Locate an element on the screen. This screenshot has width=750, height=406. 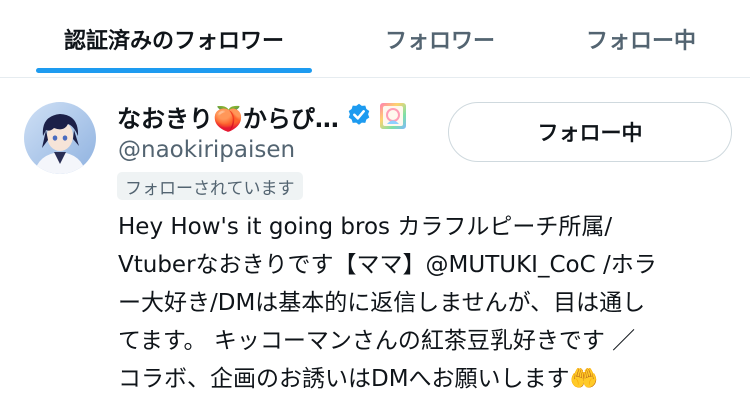
user-handle: @naokiripaisen is located at coordinates (206, 150).